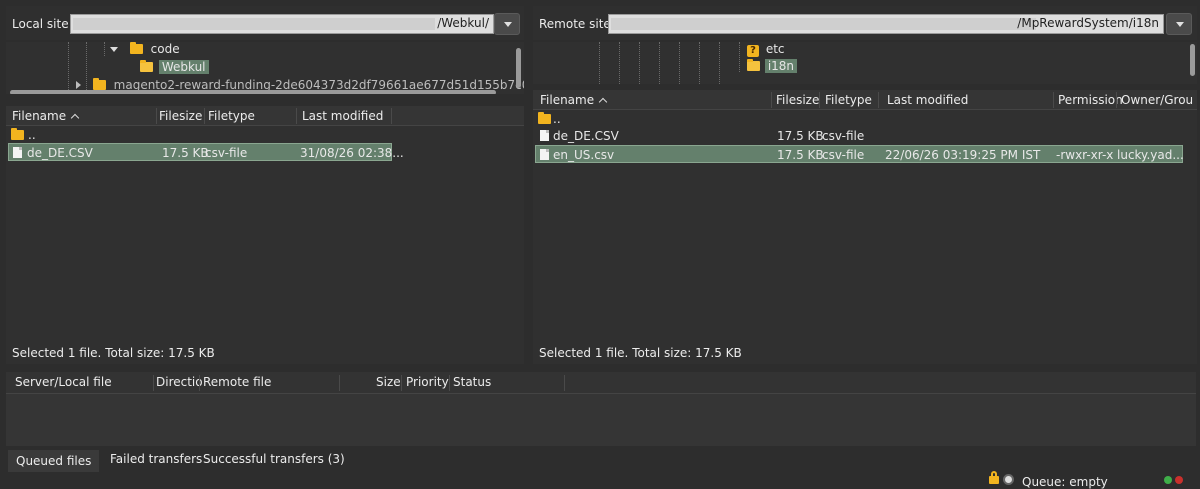 The width and height of the screenshot is (1200, 489). What do you see at coordinates (963, 155) in the screenshot?
I see `file-modified: 22/06/26 03:19:25 PM IST` at bounding box center [963, 155].